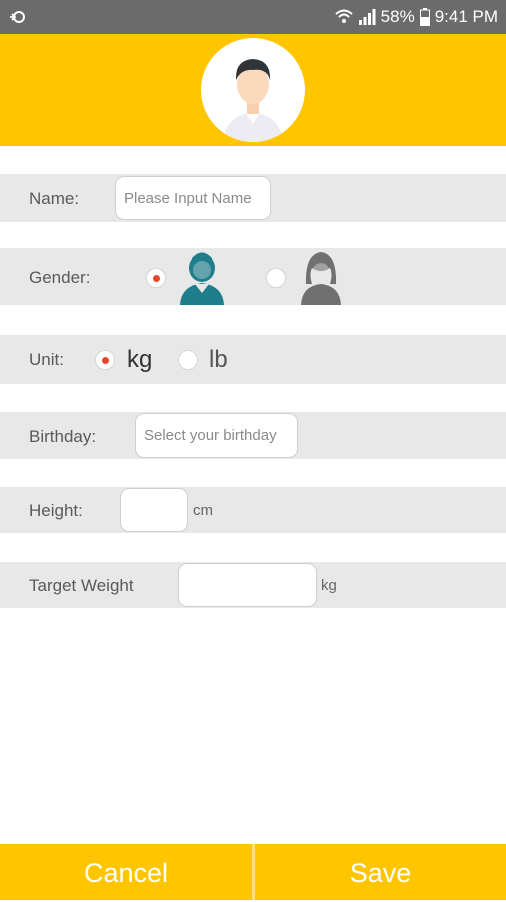 The height and width of the screenshot is (902, 506). I want to click on female-icon, so click(321, 276).